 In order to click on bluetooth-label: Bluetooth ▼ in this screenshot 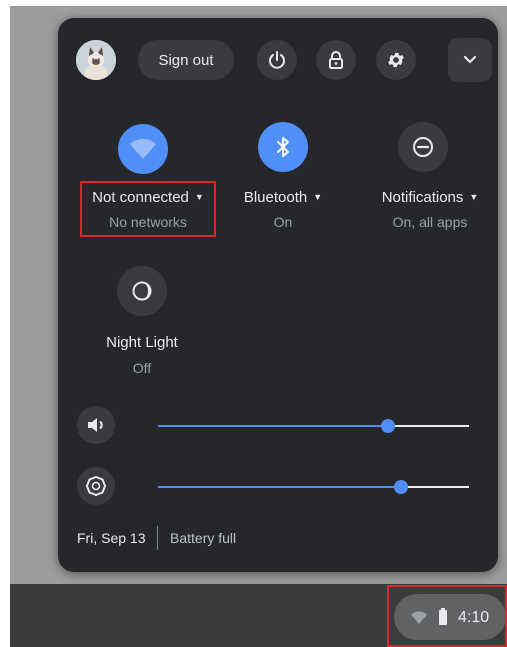, I will do `click(283, 197)`.